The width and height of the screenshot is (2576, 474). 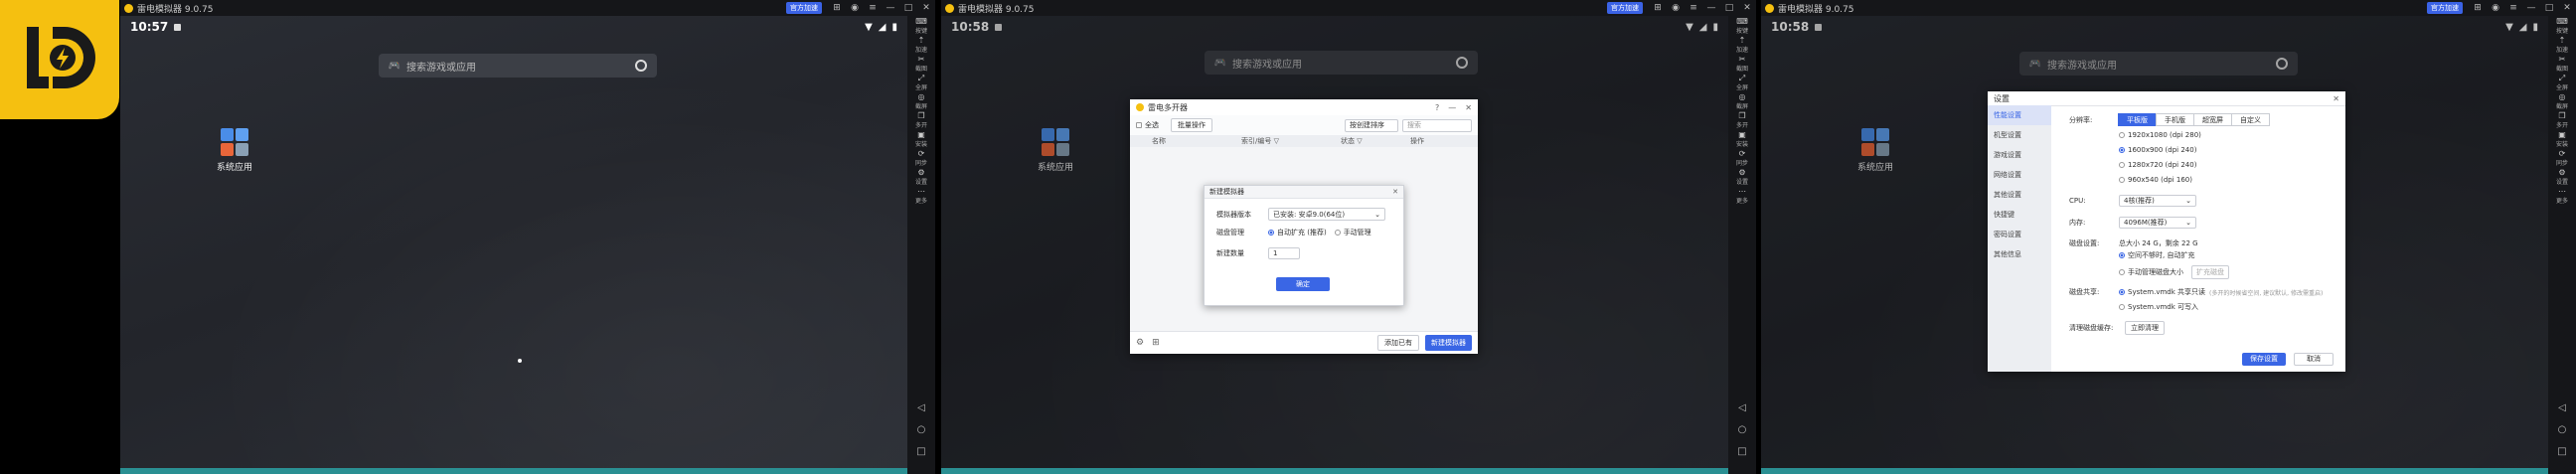 What do you see at coordinates (2157, 165) in the screenshot?
I see `res-option-3: 1280x720 (dpi 240)` at bounding box center [2157, 165].